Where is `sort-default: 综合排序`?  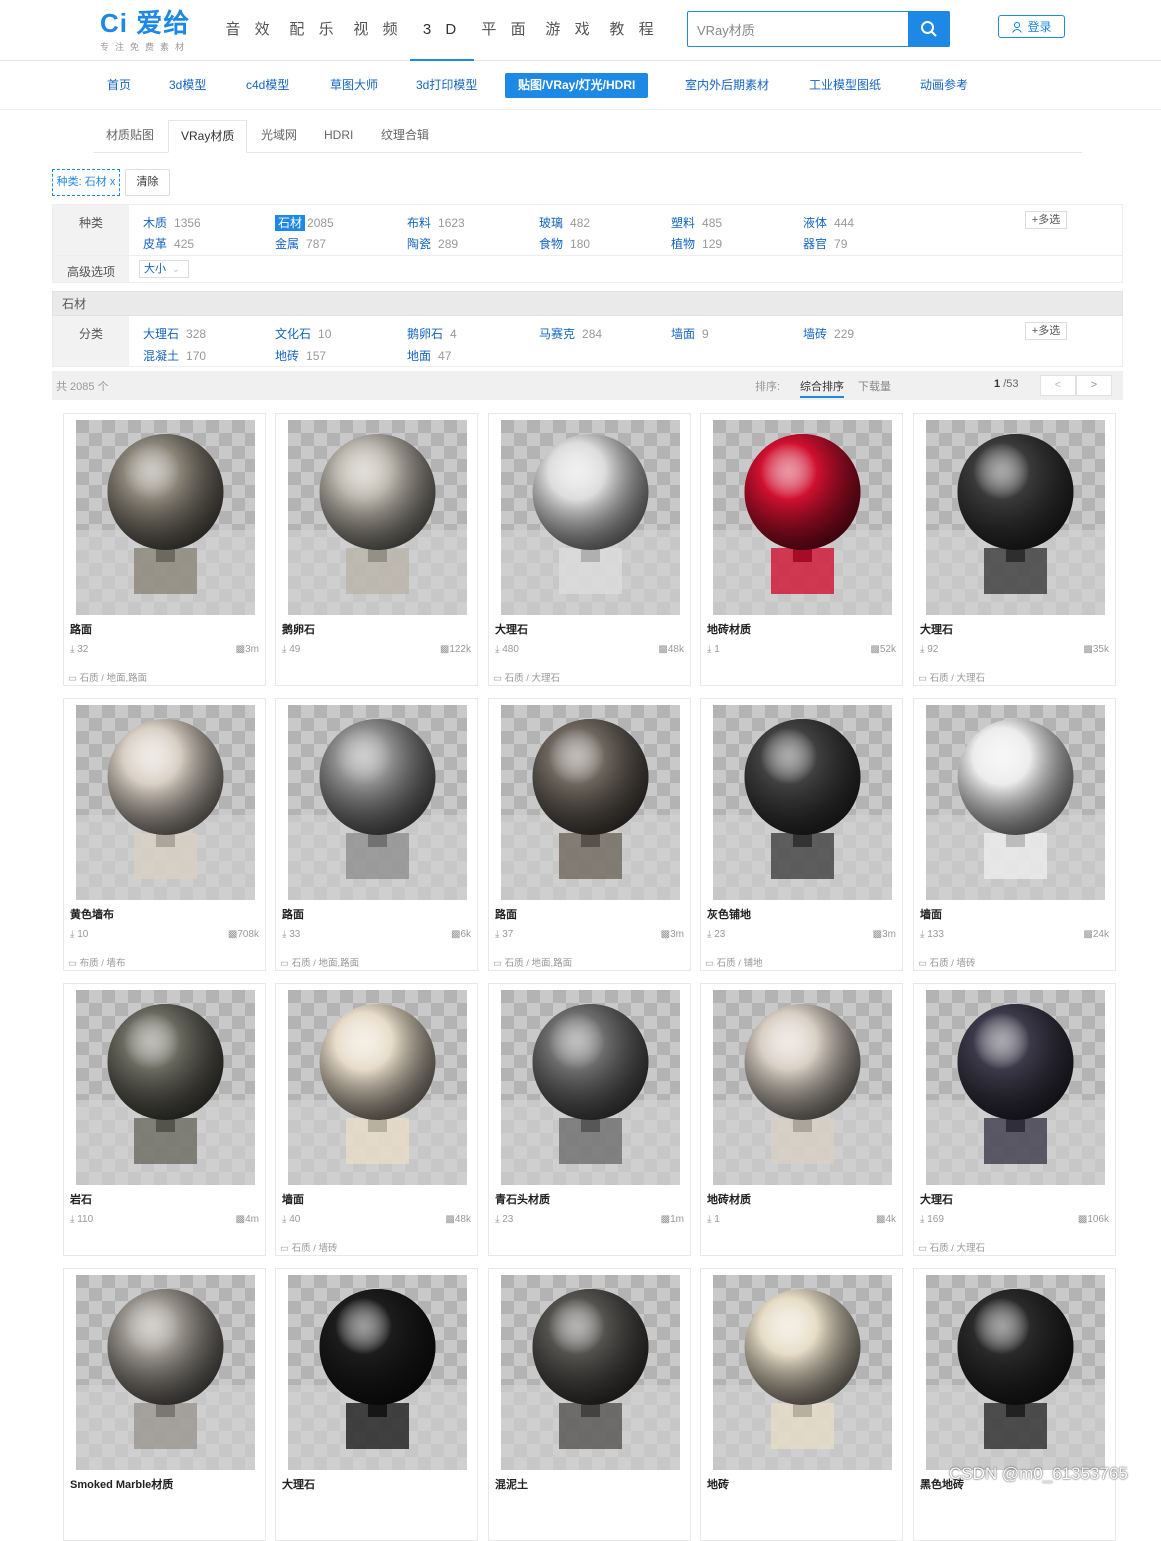 sort-default: 综合排序 is located at coordinates (822, 388).